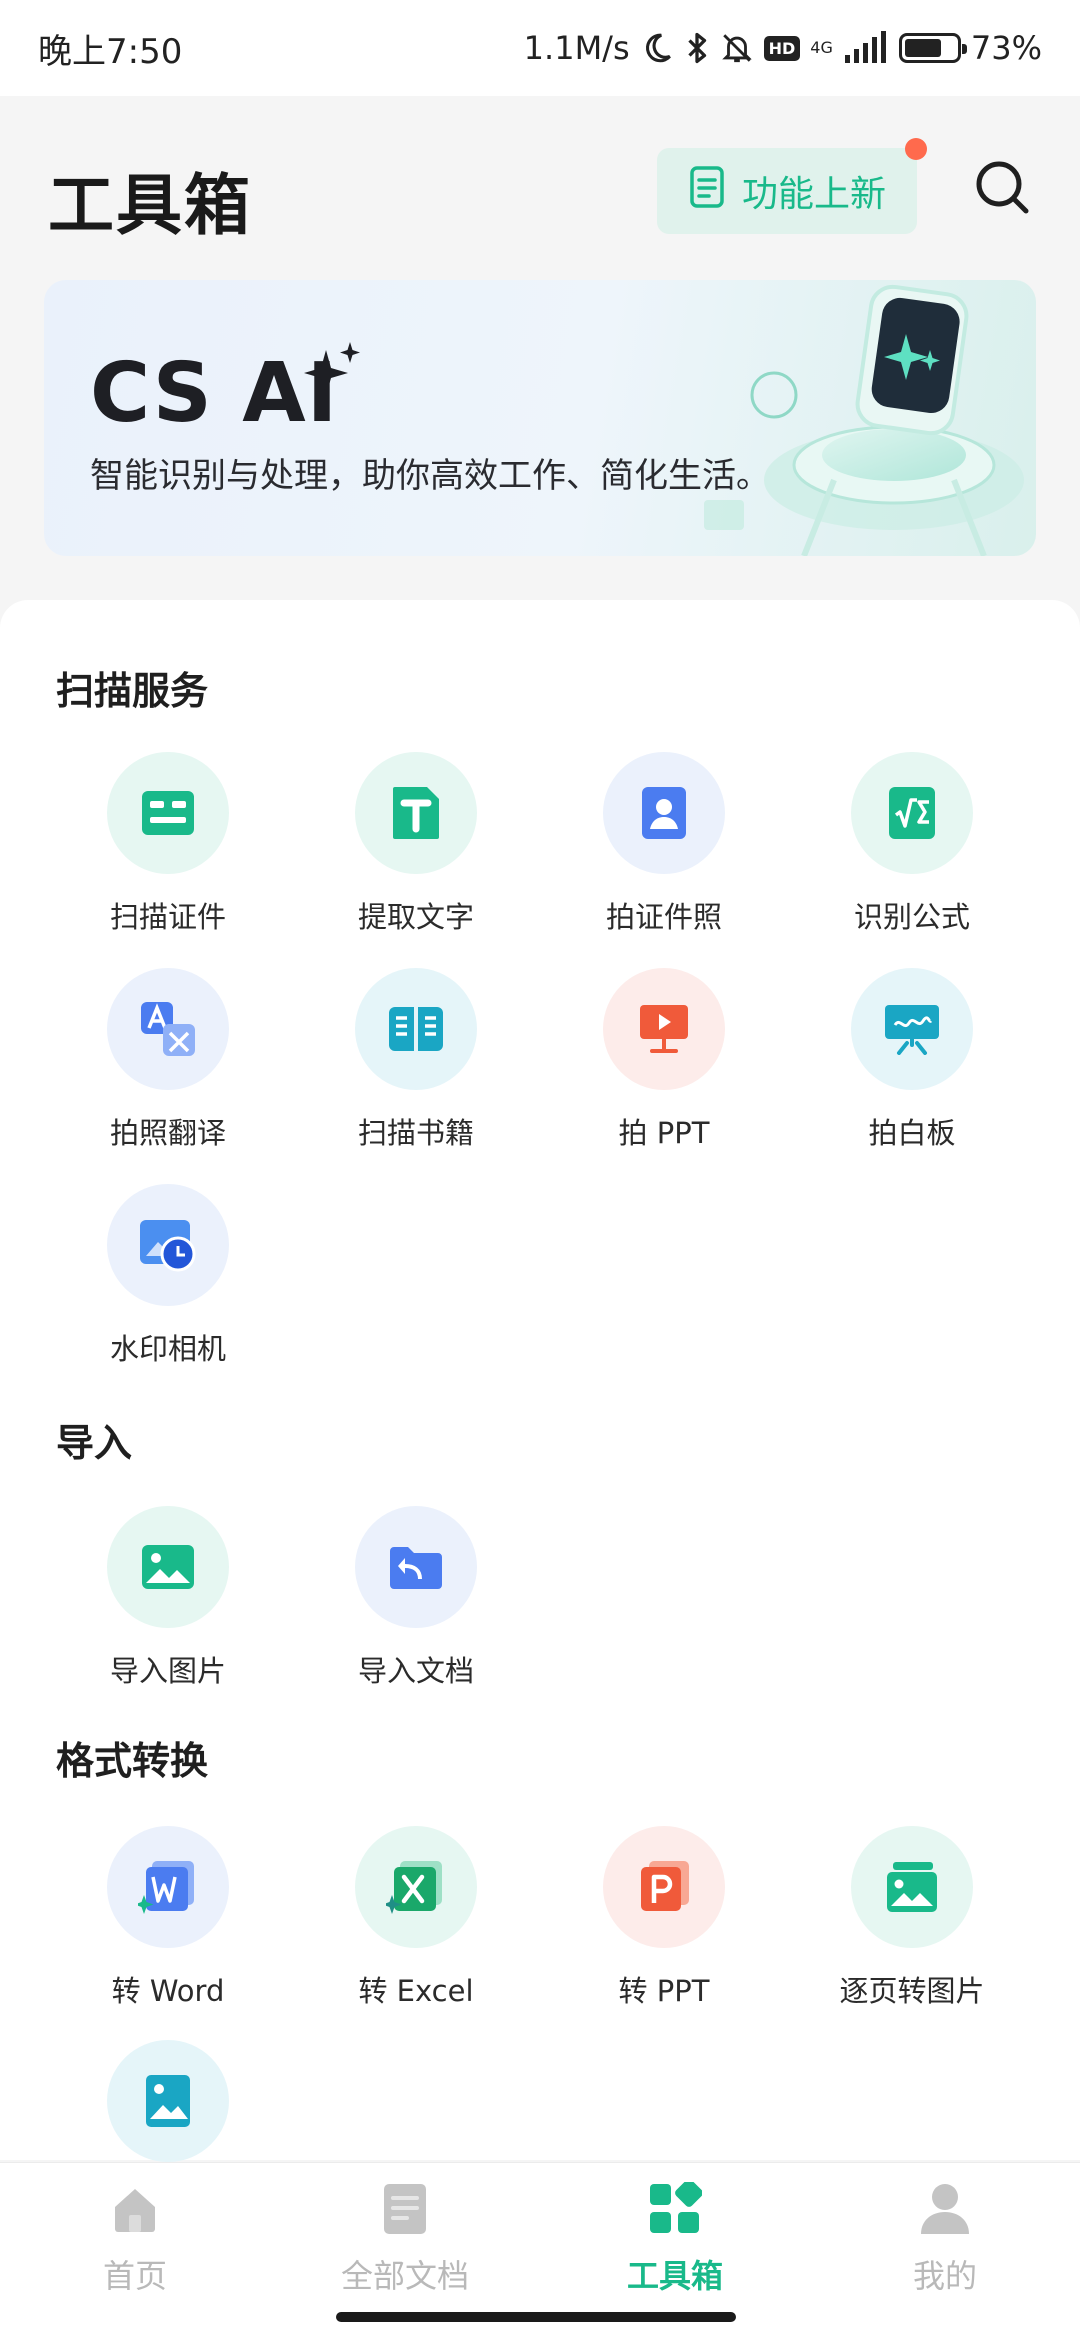  What do you see at coordinates (333, 373) in the screenshot?
I see `sparkle-icon` at bounding box center [333, 373].